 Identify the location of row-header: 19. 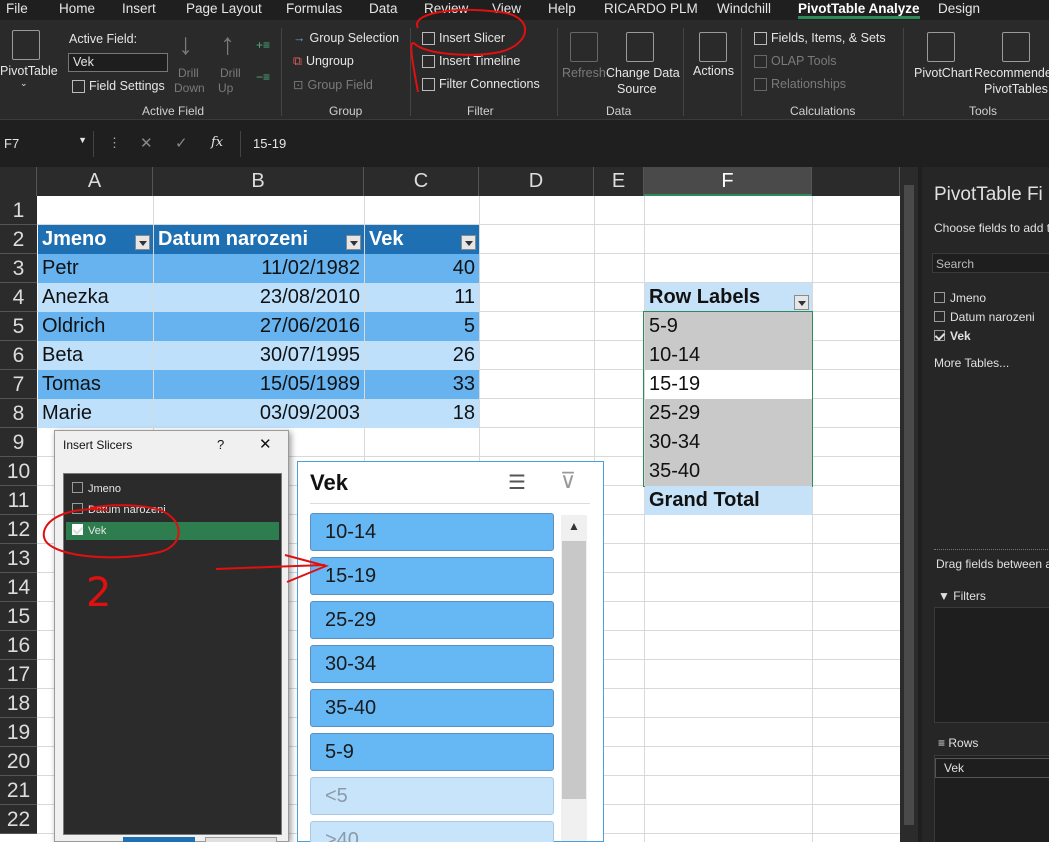
(18, 732).